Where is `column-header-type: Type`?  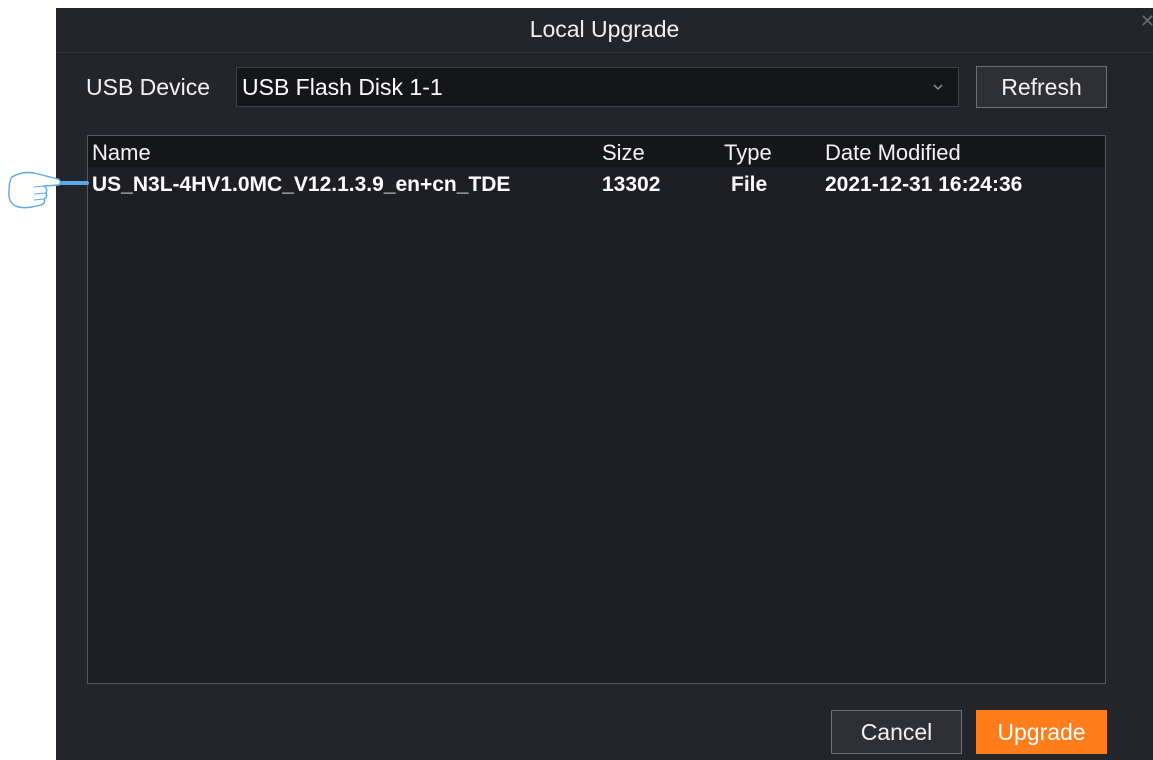 column-header-type: Type is located at coordinates (748, 153).